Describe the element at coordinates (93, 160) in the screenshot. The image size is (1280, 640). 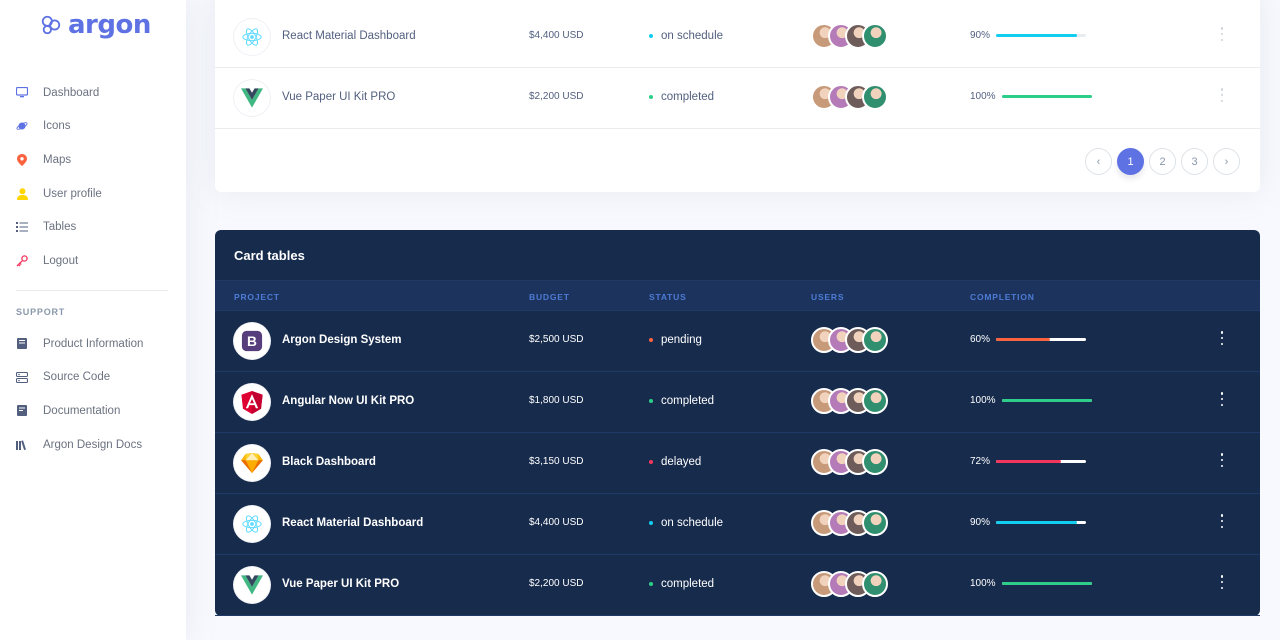
I see `sidebar-item-maps: Maps` at that location.